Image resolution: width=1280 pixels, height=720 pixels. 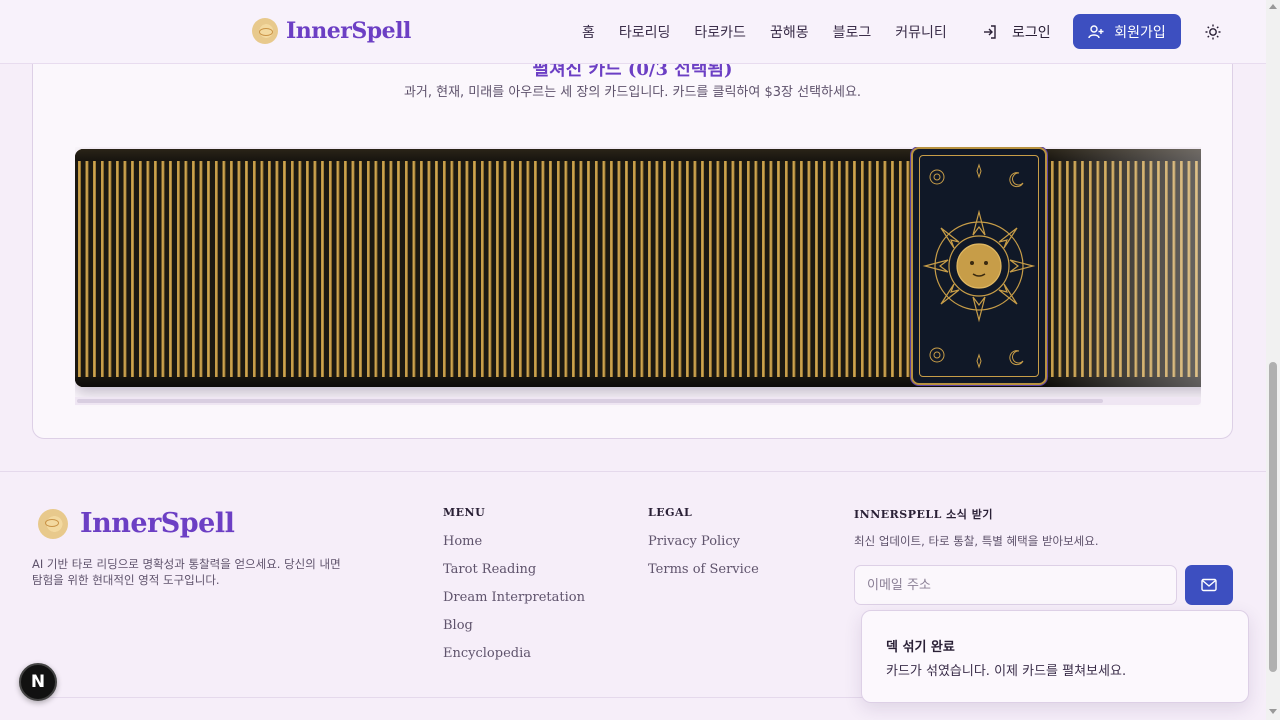 What do you see at coordinates (720, 32) in the screenshot?
I see `nav-tarot-cards: 타로카드` at bounding box center [720, 32].